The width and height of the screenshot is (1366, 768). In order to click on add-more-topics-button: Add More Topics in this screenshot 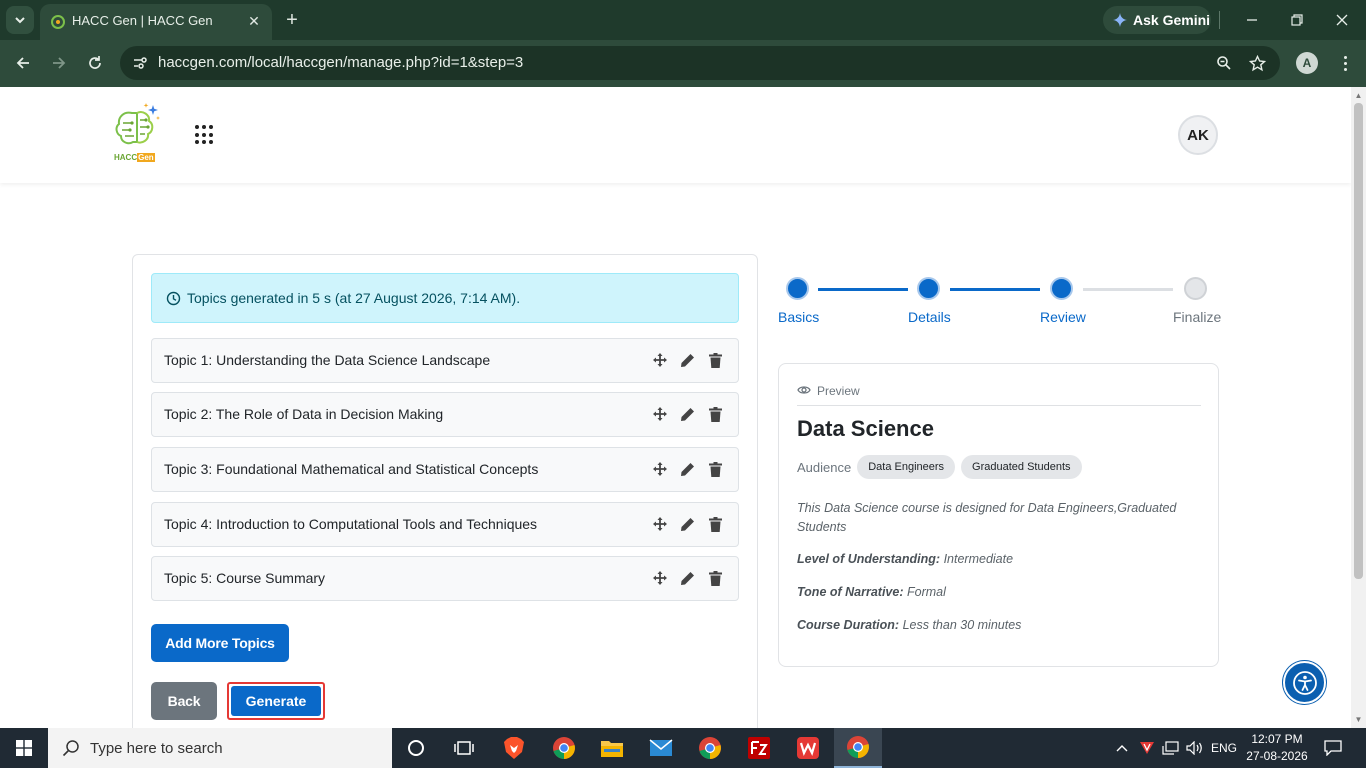, I will do `click(220, 643)`.